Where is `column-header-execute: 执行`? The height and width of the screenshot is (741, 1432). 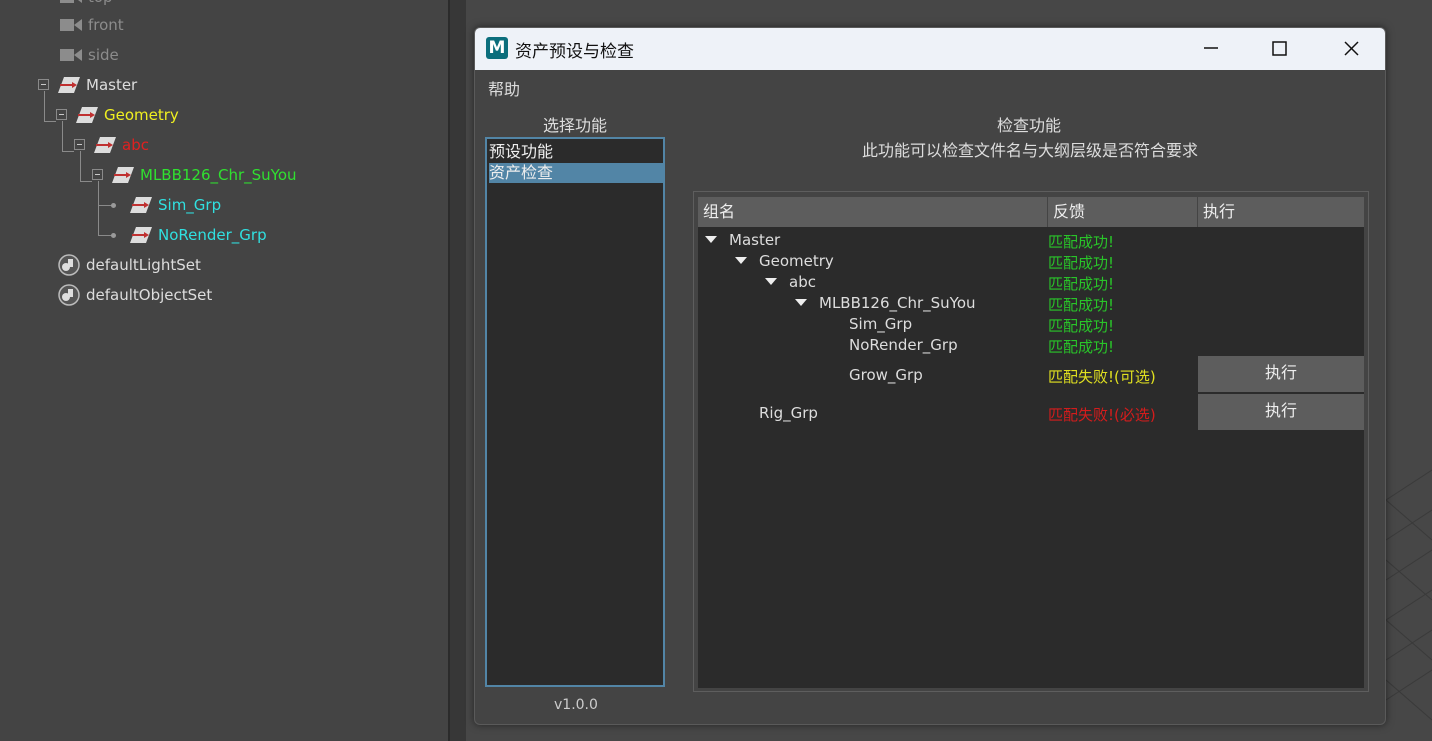 column-header-execute: 执行 is located at coordinates (1281, 212).